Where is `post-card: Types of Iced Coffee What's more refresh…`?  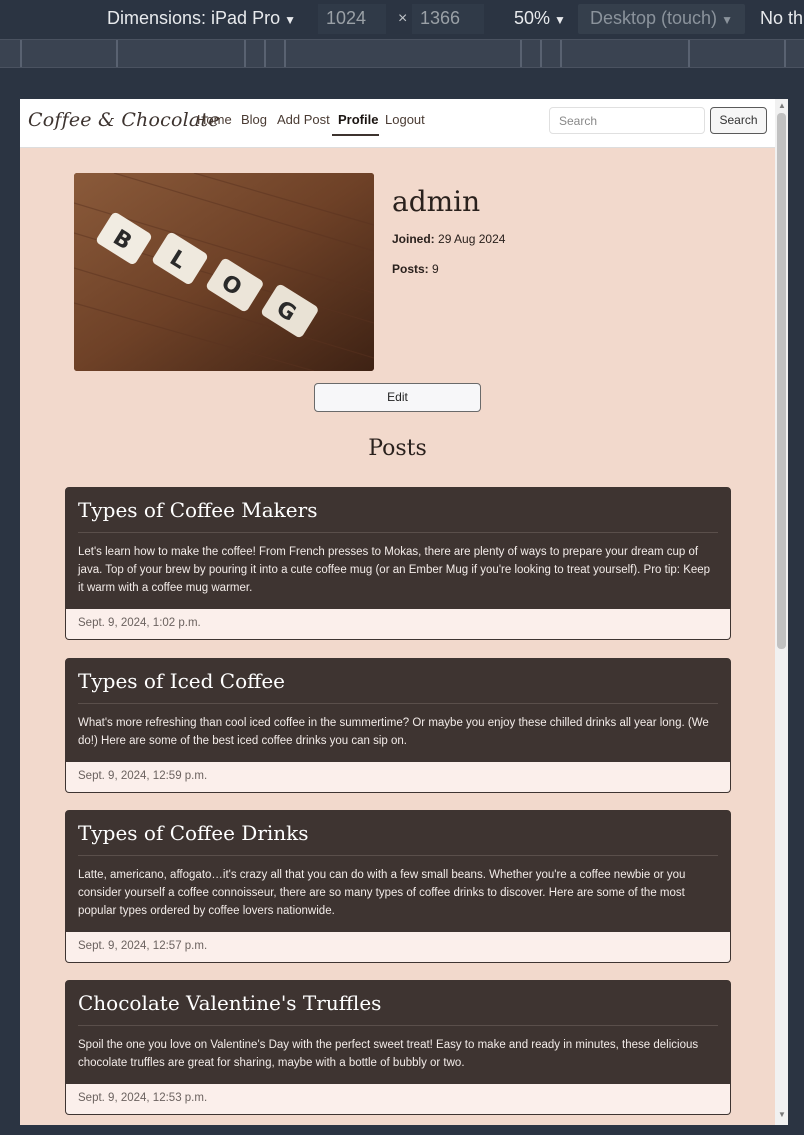 post-card: Types of Iced Coffee What's more refresh… is located at coordinates (398, 725).